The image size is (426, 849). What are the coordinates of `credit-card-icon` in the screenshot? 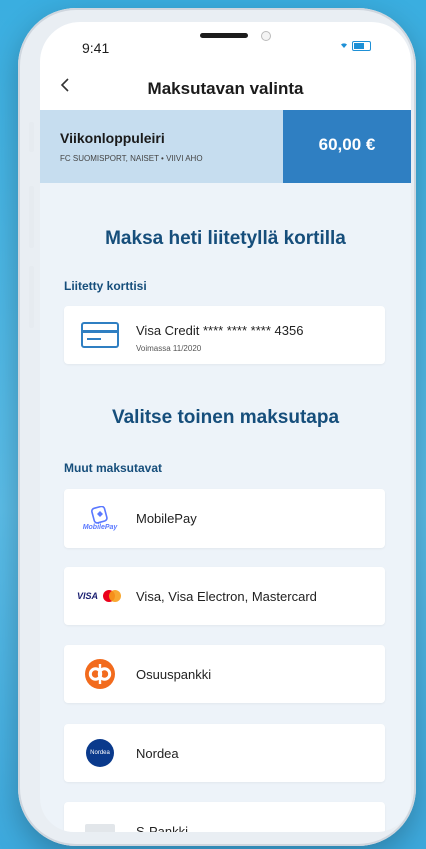 It's located at (100, 335).